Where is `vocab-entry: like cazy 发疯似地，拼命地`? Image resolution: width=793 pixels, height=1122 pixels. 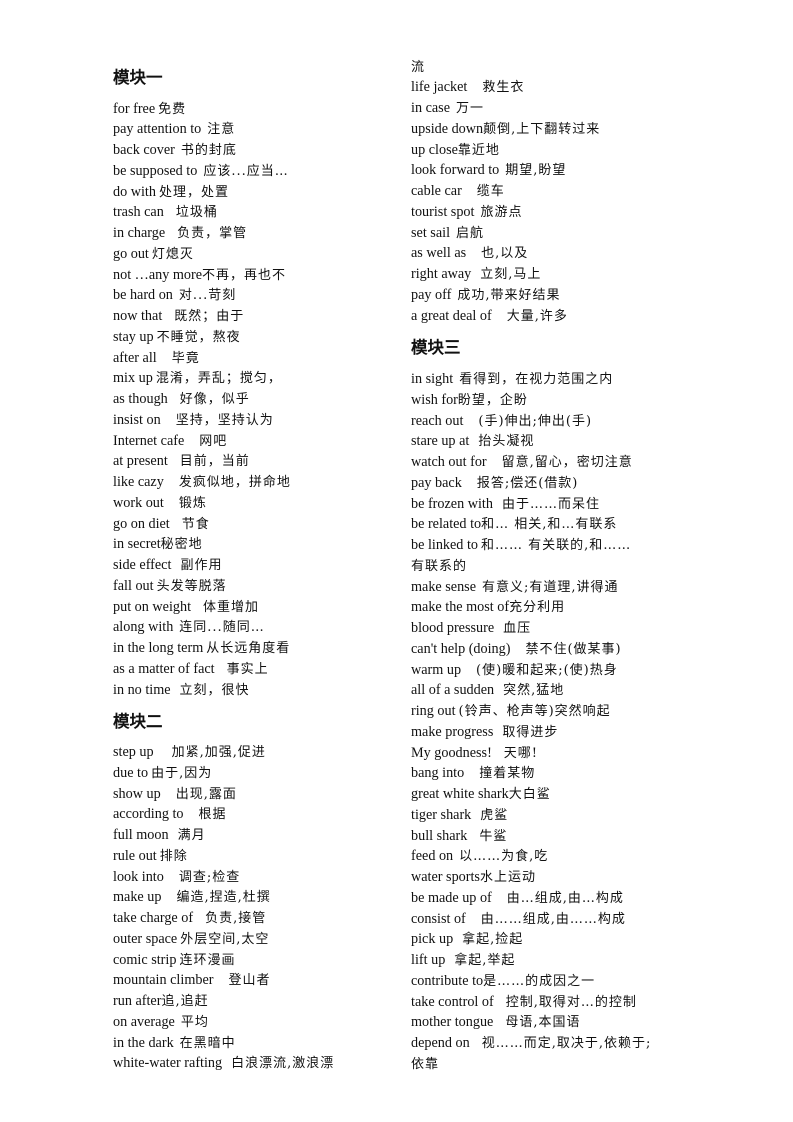
vocab-entry: like cazy 发疯似地，拼命地 is located at coordinates (202, 482).